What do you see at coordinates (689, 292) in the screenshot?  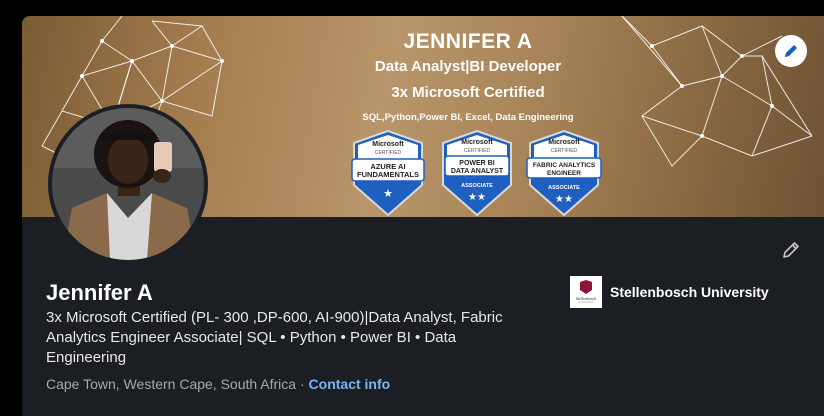 I see `school-name: Stellenbosch University` at bounding box center [689, 292].